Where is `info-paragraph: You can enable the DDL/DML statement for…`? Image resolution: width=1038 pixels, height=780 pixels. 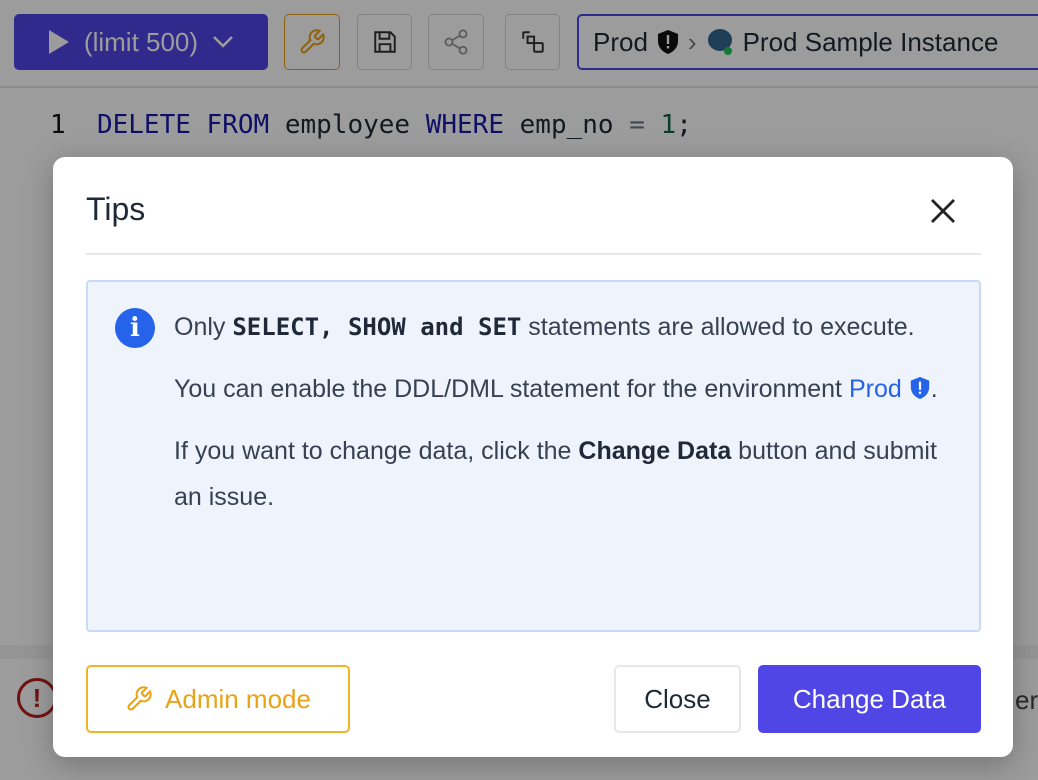 info-paragraph: You can enable the DDL/DML statement for… is located at coordinates (556, 389).